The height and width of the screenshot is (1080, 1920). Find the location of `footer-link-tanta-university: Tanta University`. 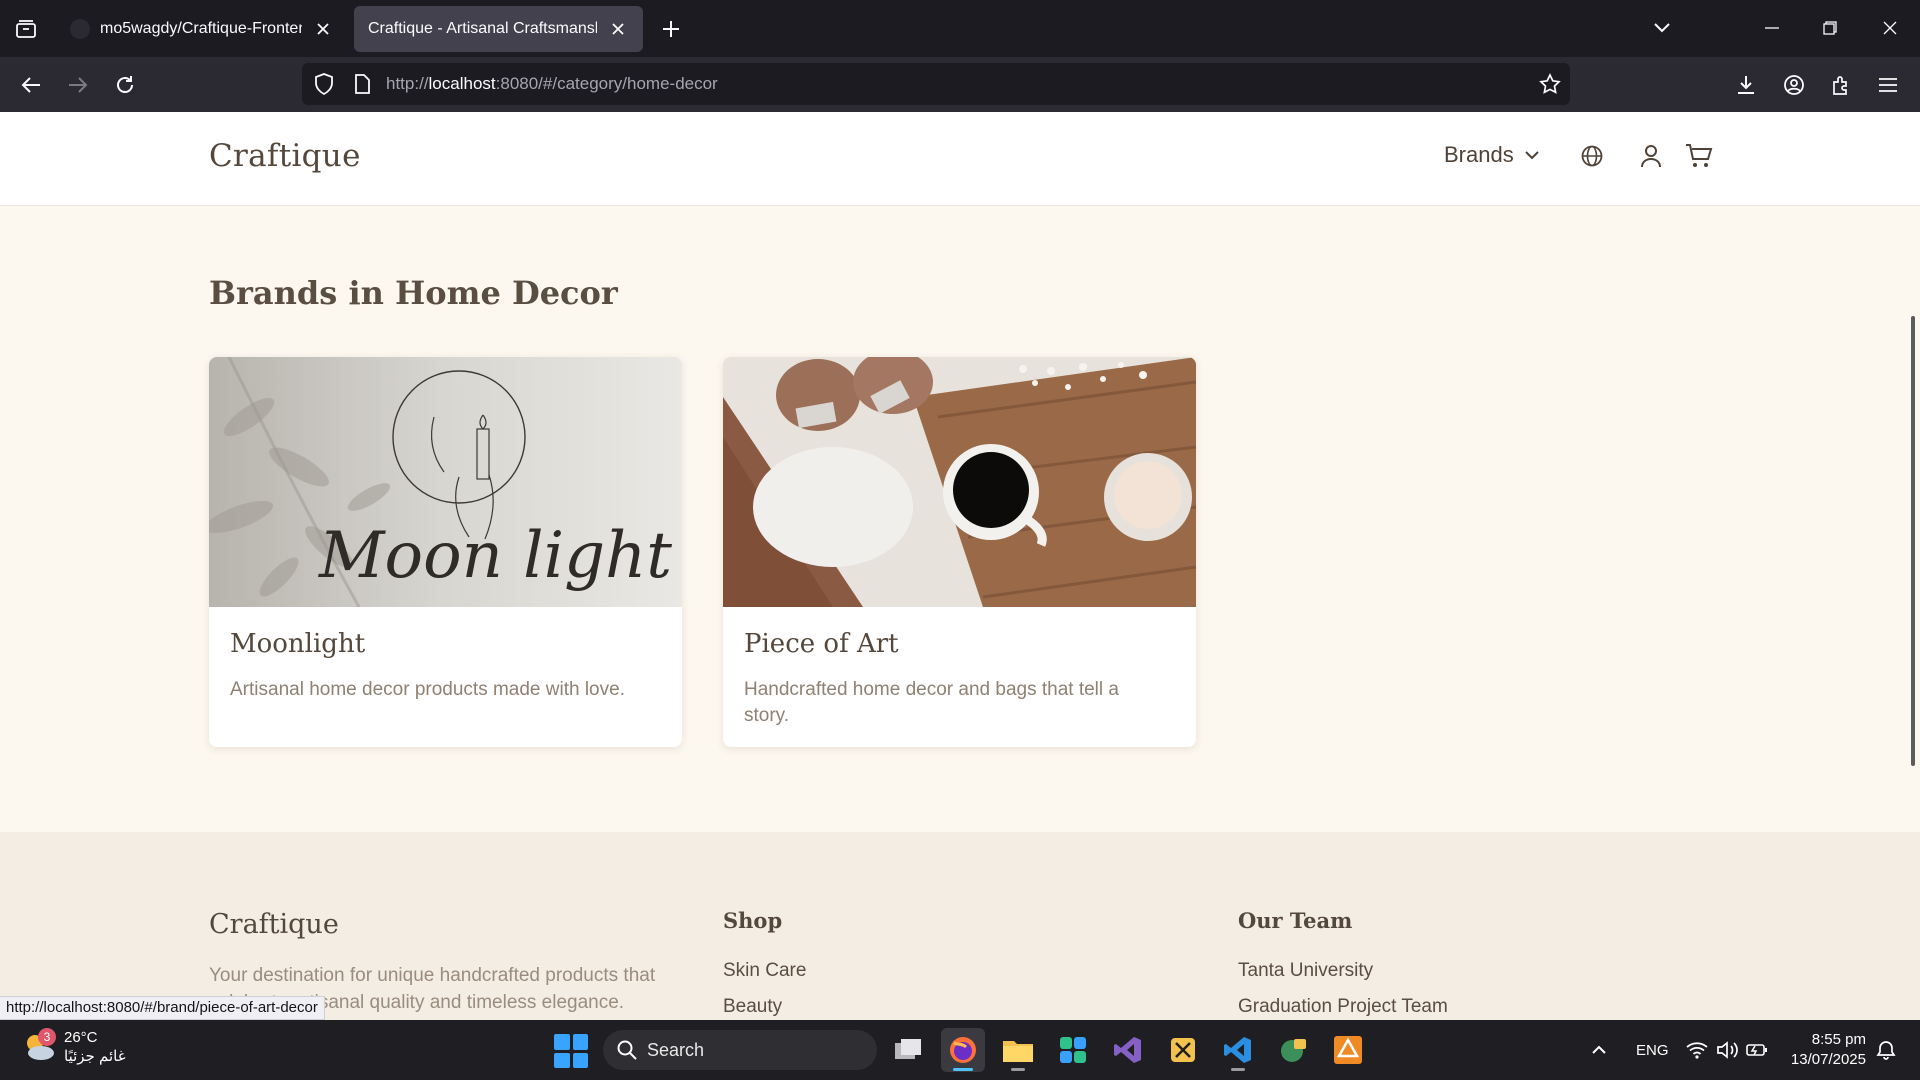

footer-link-tanta-university: Tanta University is located at coordinates (1305, 971).